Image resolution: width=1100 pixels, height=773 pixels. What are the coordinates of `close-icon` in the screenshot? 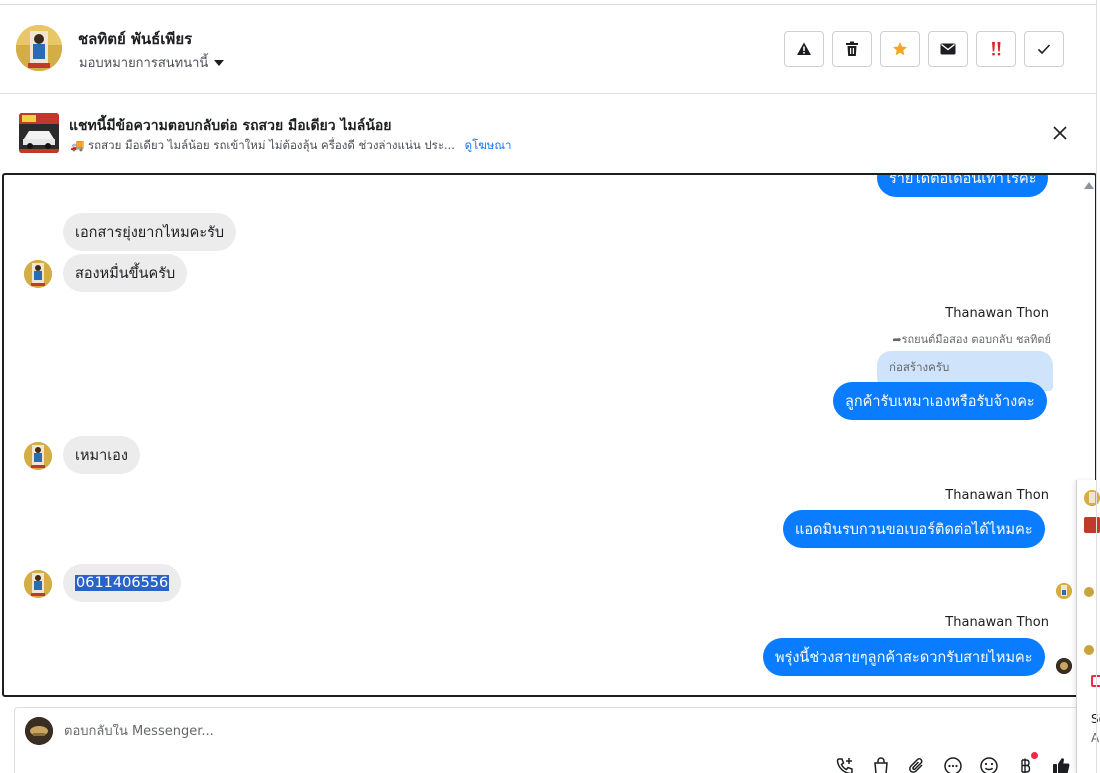 It's located at (1060, 133).